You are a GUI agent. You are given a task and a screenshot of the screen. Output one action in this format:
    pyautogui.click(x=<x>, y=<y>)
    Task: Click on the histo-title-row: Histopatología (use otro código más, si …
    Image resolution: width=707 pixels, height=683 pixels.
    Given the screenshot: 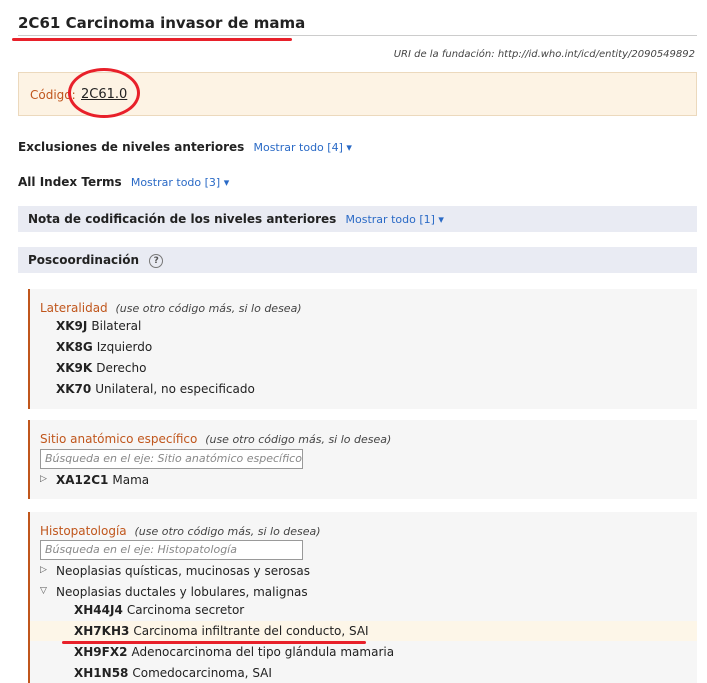 What is the action you would take?
    pyautogui.click(x=180, y=531)
    